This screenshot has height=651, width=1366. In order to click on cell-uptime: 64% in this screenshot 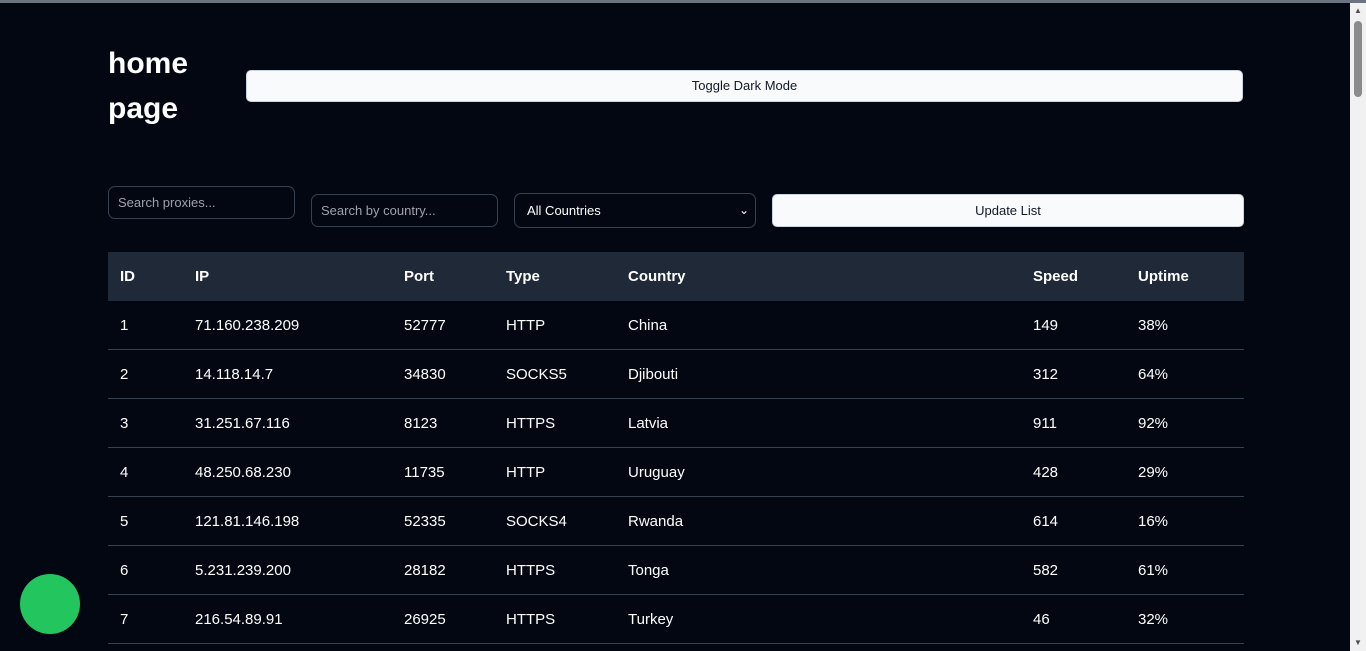, I will do `click(1191, 374)`.